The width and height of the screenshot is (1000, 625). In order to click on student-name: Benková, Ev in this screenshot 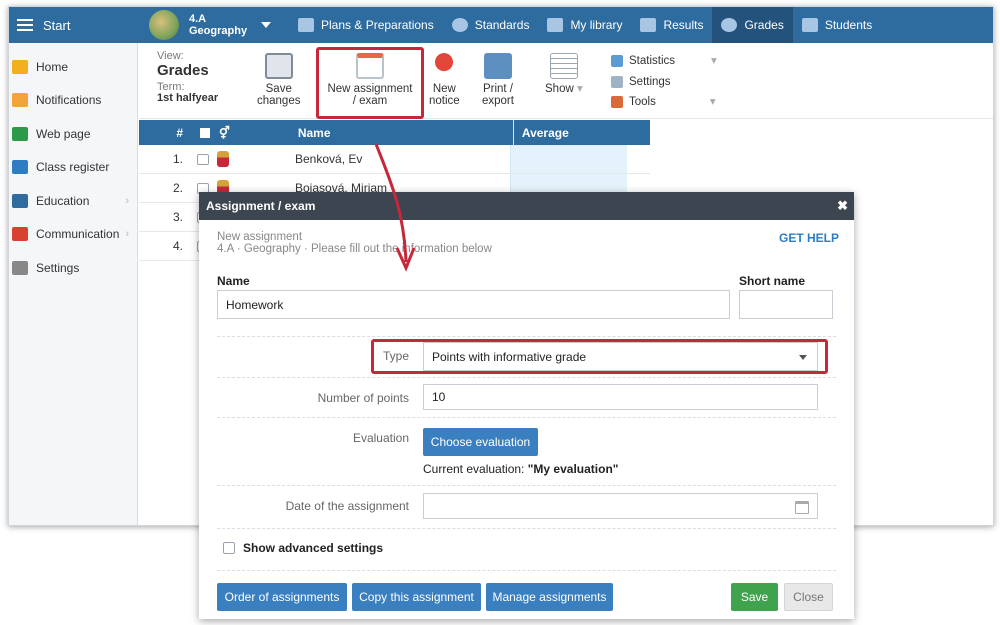, I will do `click(402, 159)`.